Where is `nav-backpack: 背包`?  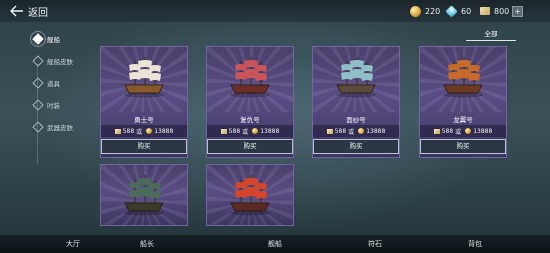
nav-backpack: 背包 is located at coordinates (475, 244).